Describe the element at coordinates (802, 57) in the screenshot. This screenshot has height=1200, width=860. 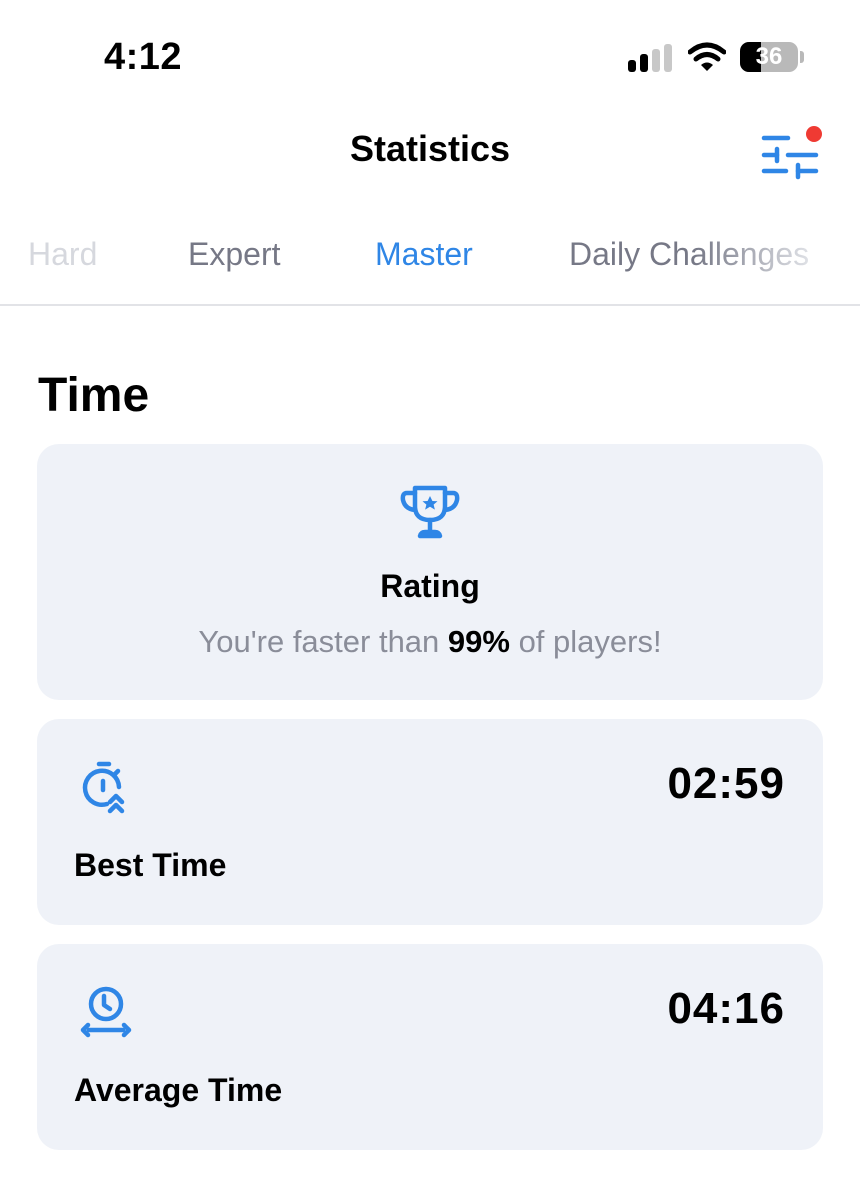
I see `battery-cap` at that location.